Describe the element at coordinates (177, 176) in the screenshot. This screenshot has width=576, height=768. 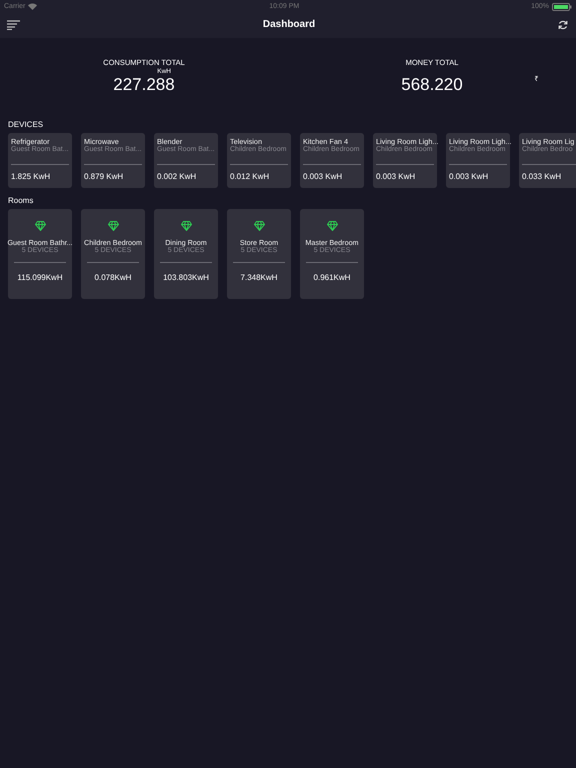
I see `device-usage: 0.002 KwH` at that location.